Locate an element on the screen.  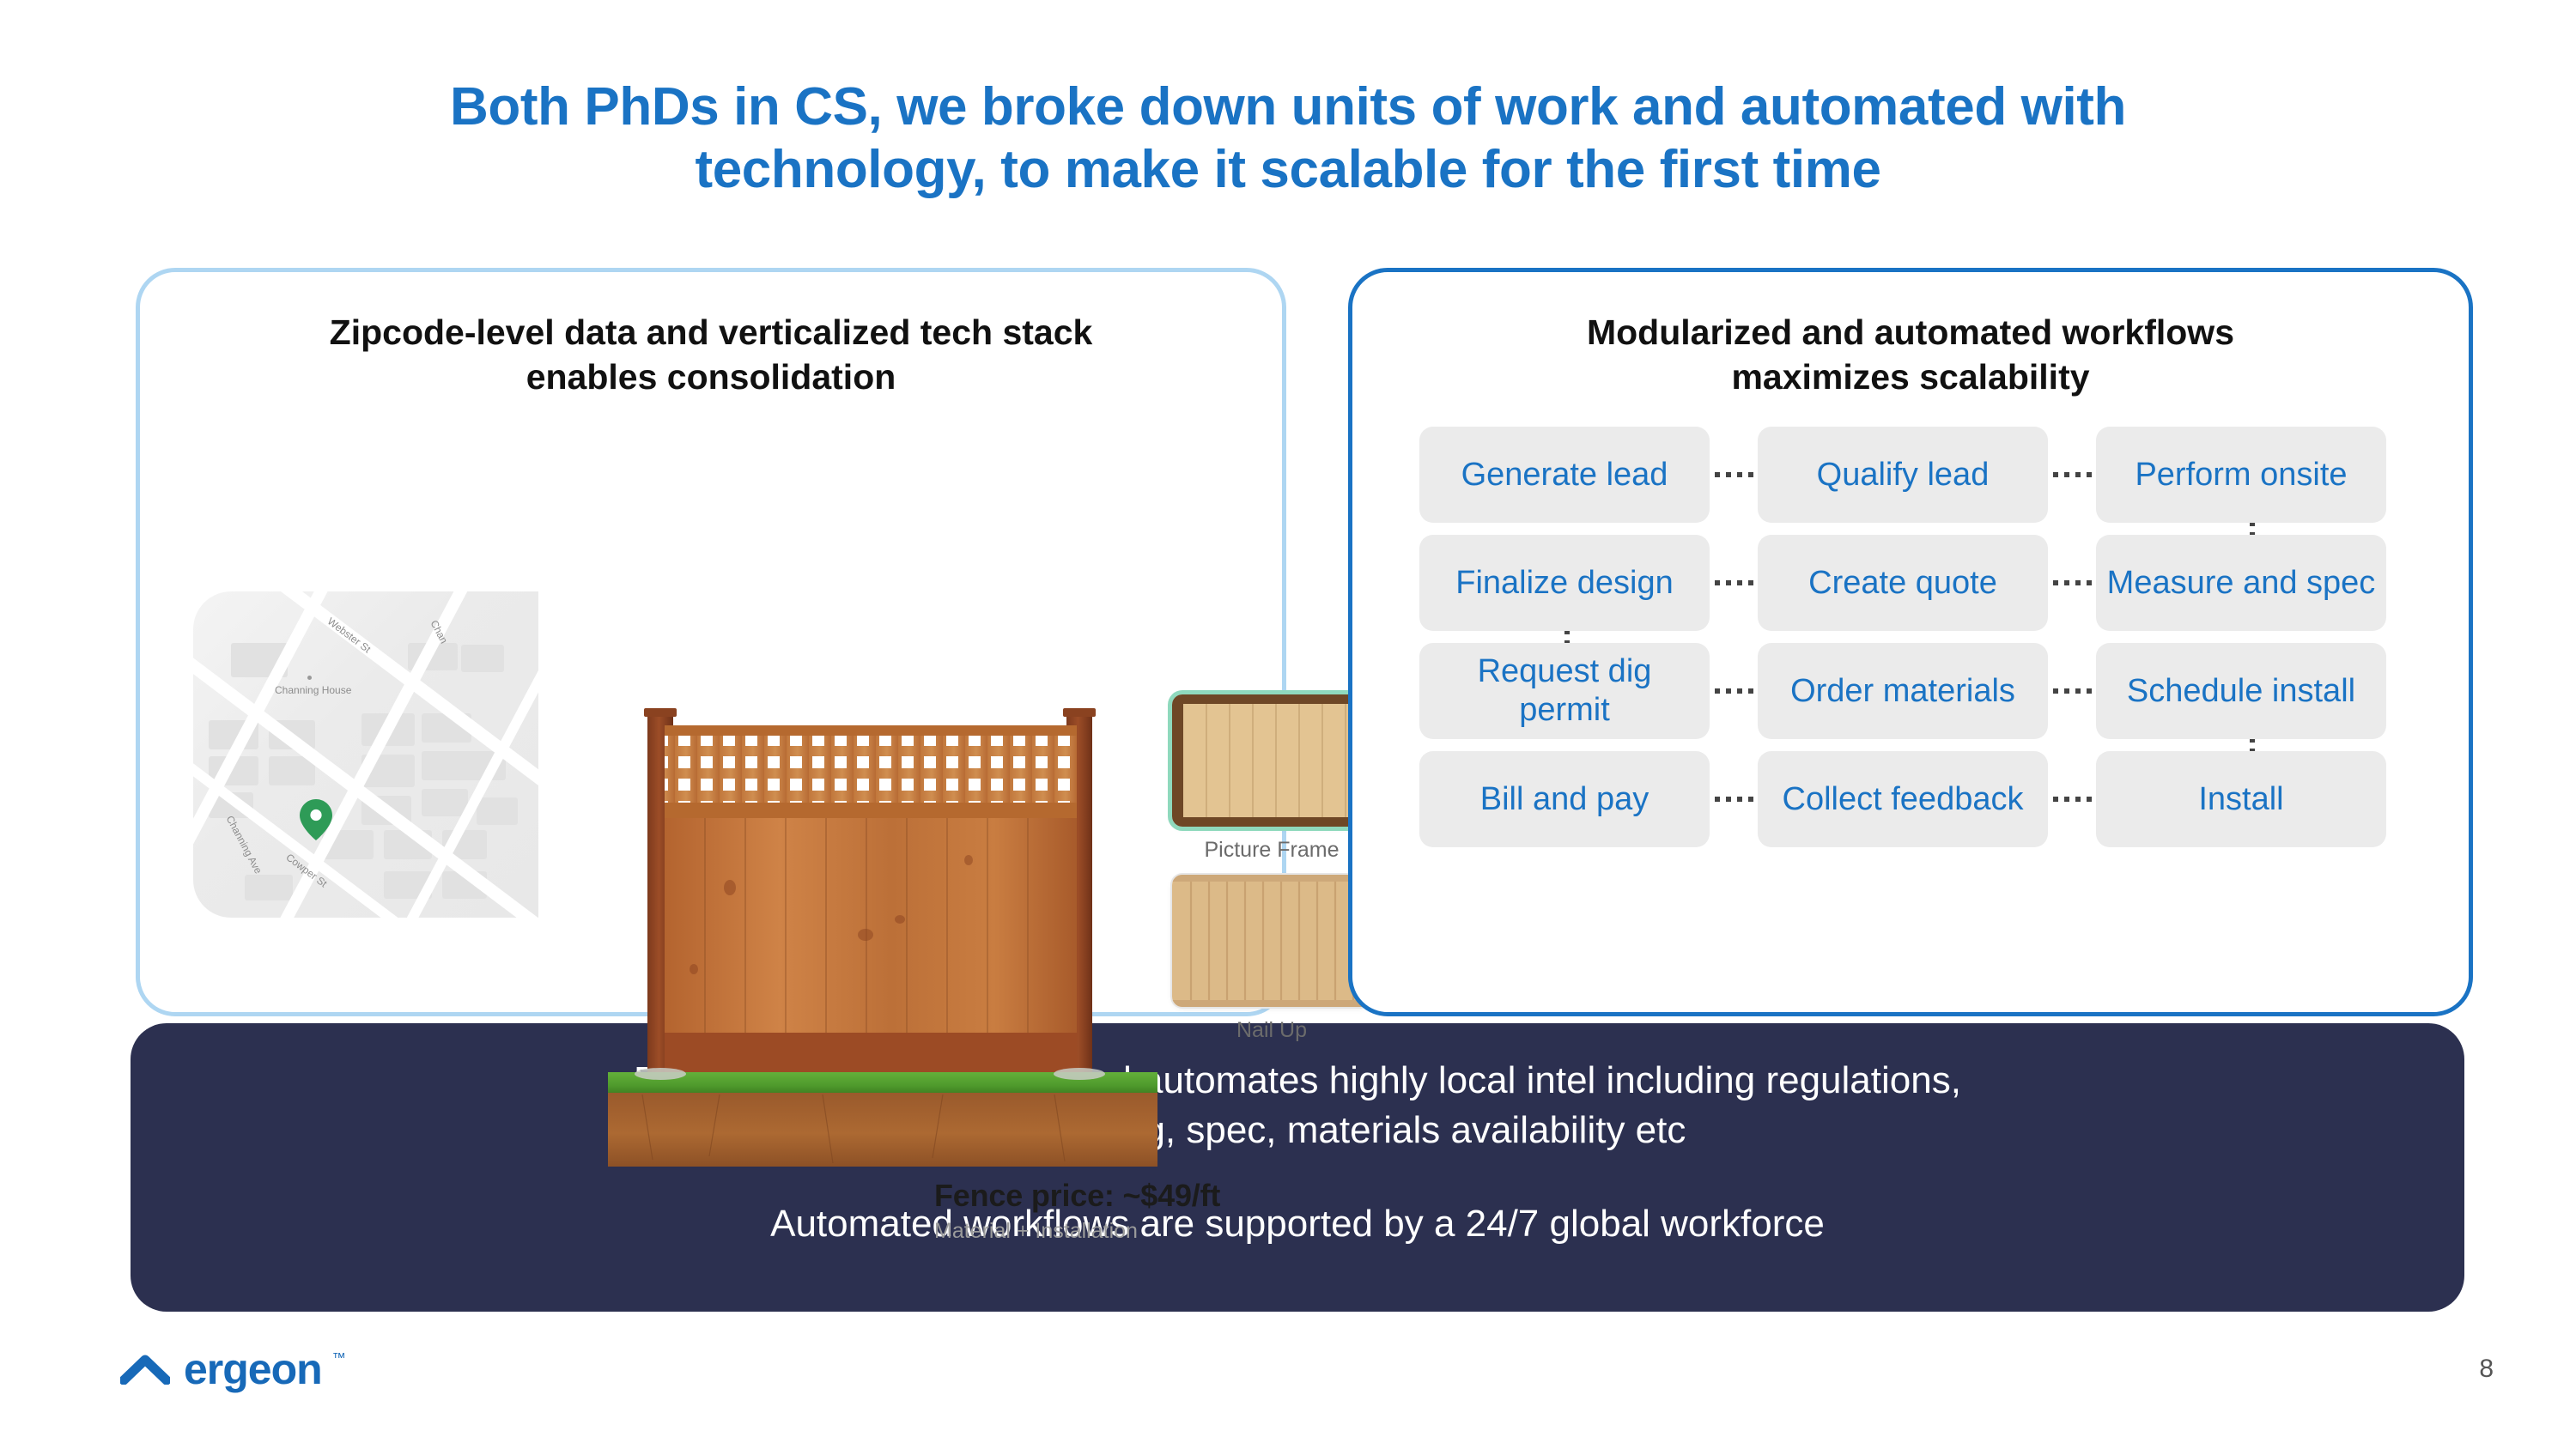
right-heading-line-2: maximizes scalability is located at coordinates (1910, 377).